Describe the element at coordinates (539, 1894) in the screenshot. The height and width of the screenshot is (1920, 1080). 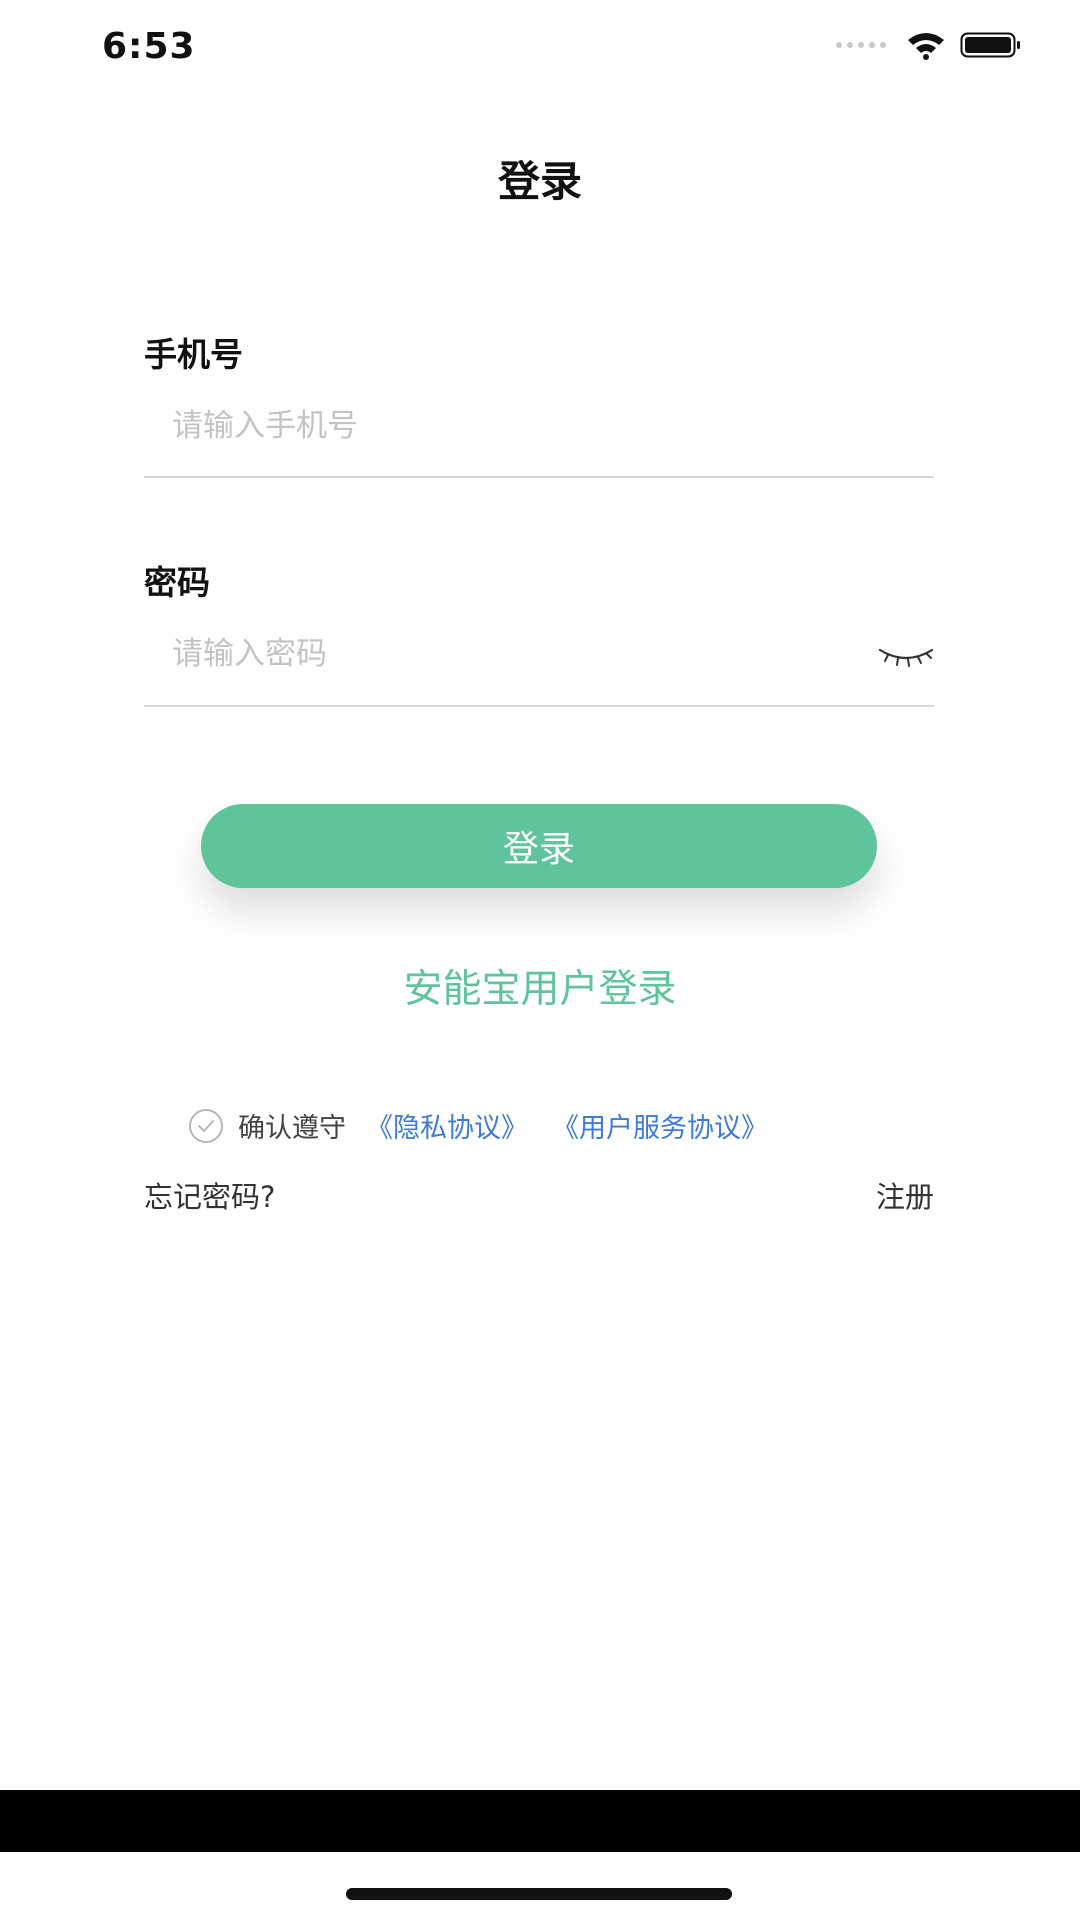
I see `home-indicator` at that location.